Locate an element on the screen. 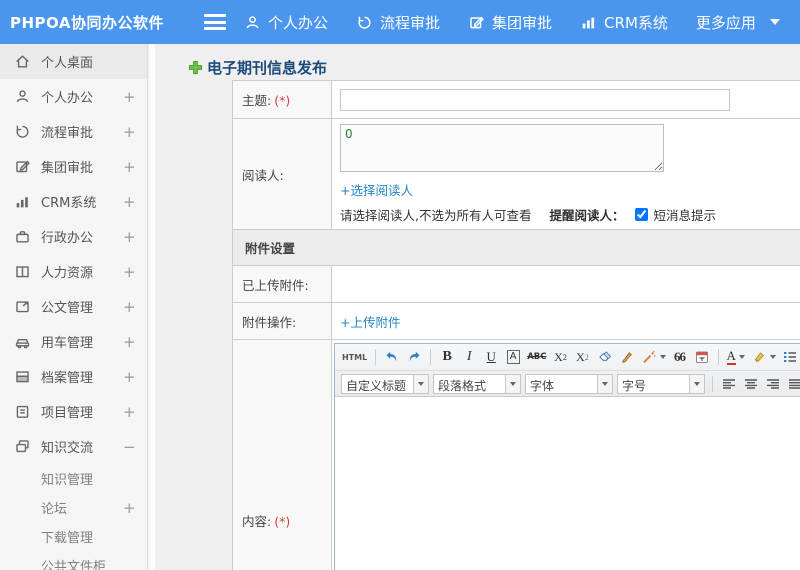 The height and width of the screenshot is (570, 800). align-left-icon is located at coordinates (729, 383).